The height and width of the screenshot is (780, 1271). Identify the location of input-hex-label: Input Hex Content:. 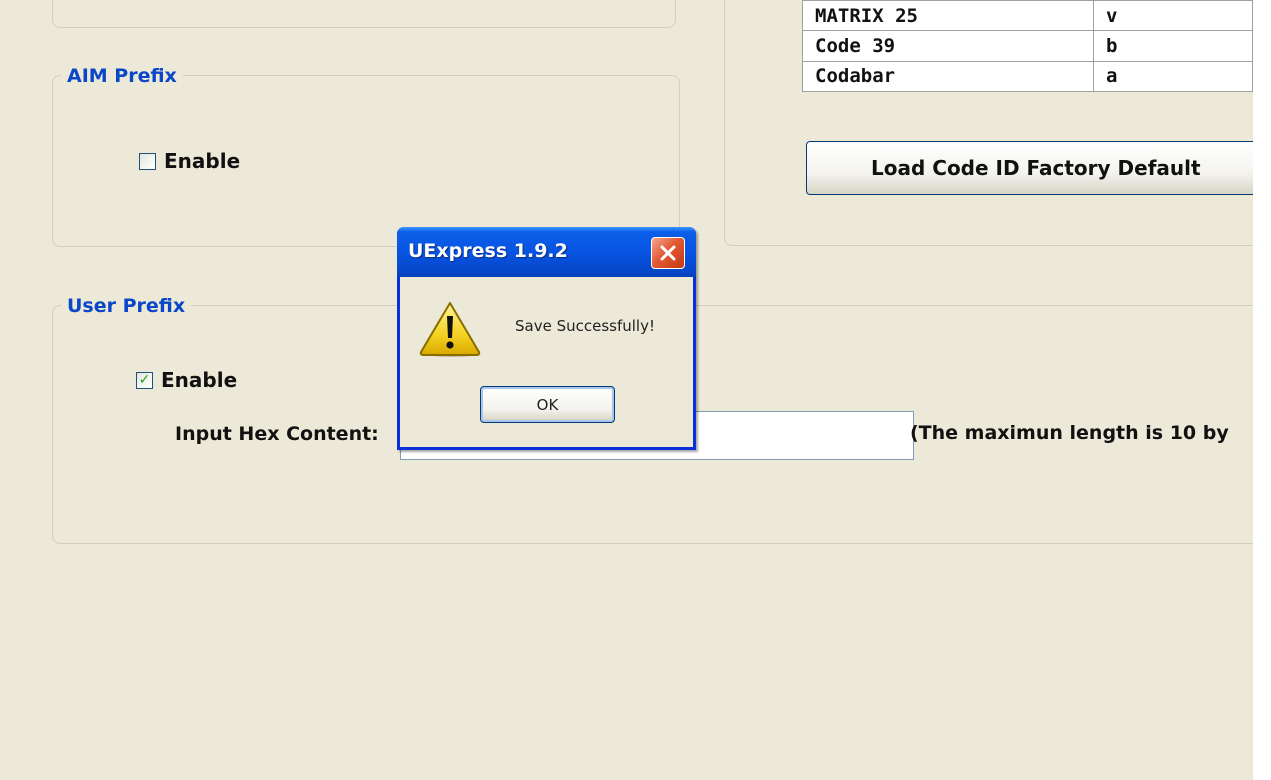
(277, 434).